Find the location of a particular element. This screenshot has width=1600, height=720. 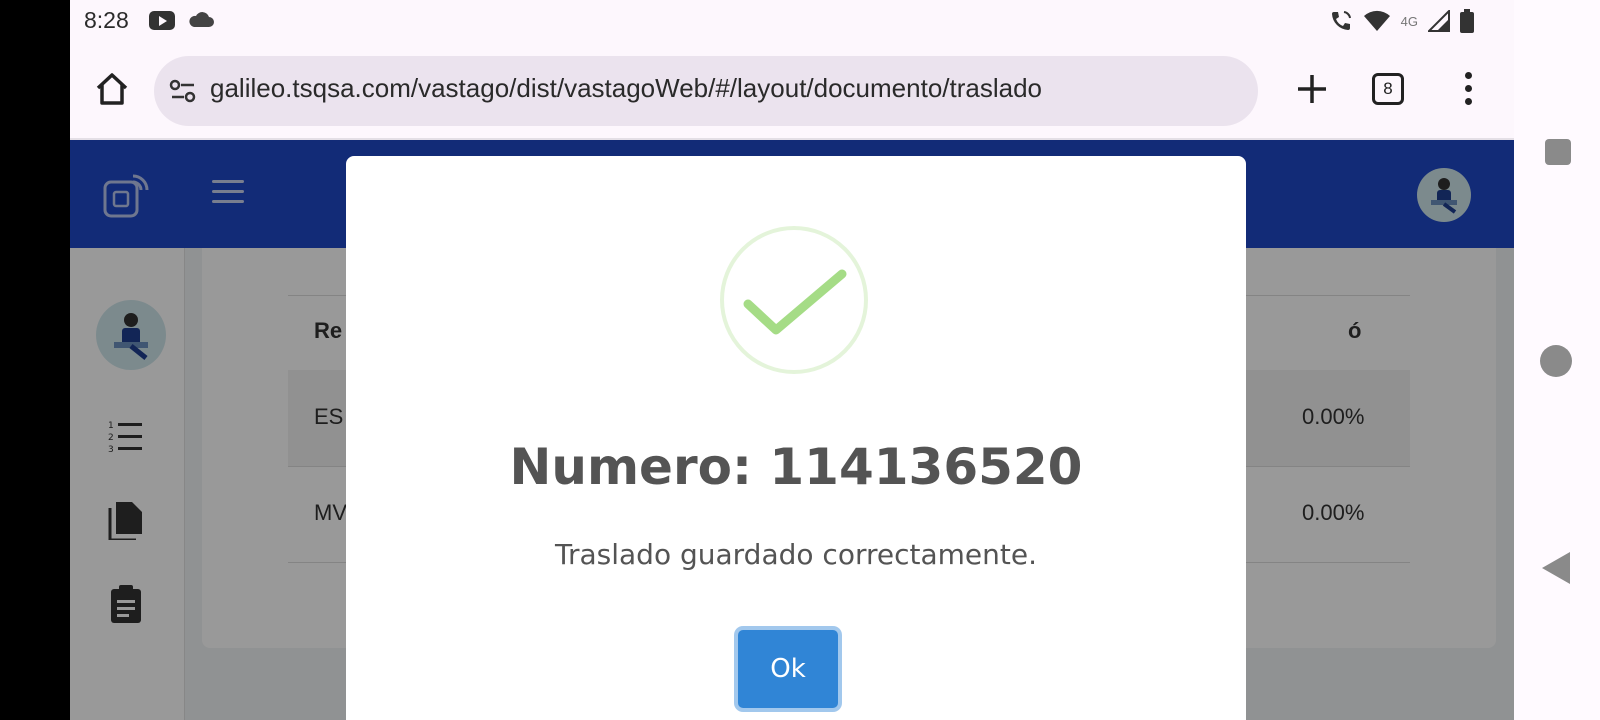

wifi-call-icon is located at coordinates (1341, 20).